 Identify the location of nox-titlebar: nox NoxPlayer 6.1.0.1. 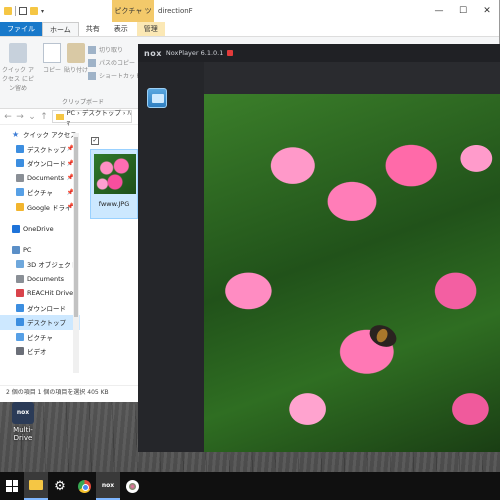
(319, 53).